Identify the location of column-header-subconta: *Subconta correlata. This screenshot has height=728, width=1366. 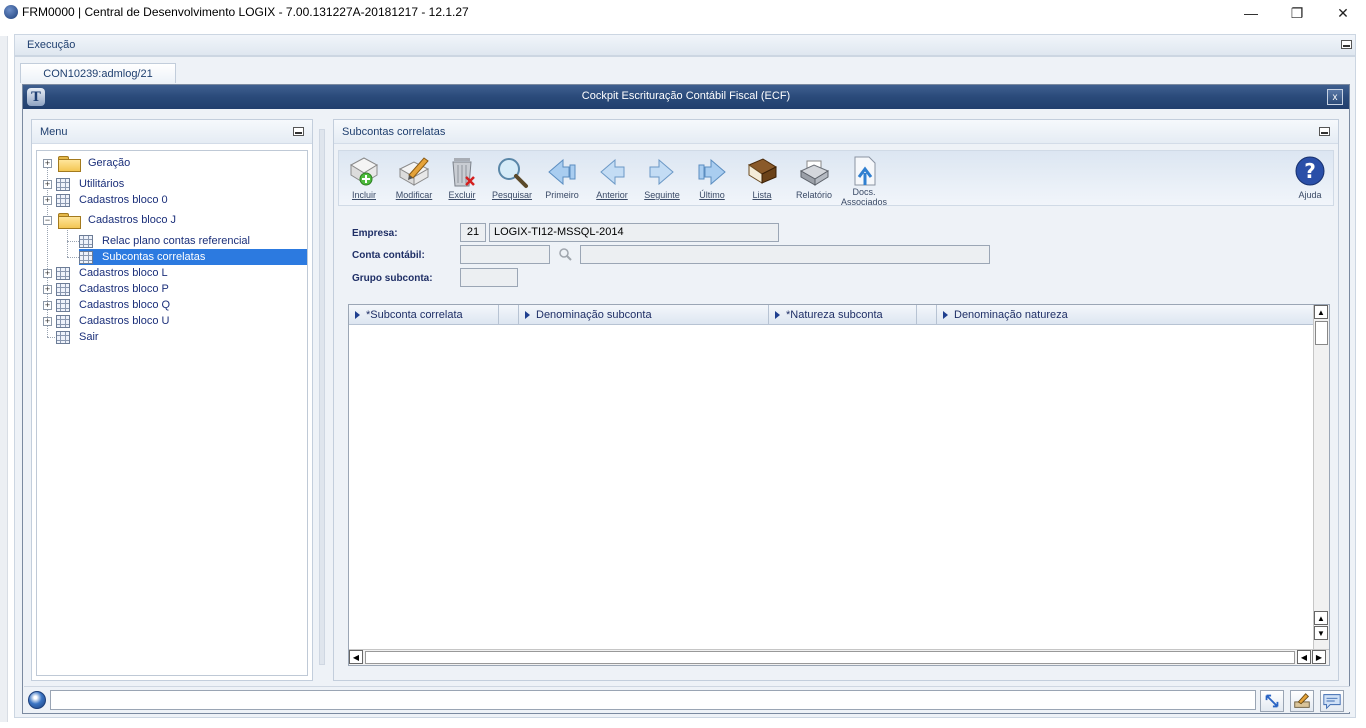
(424, 315).